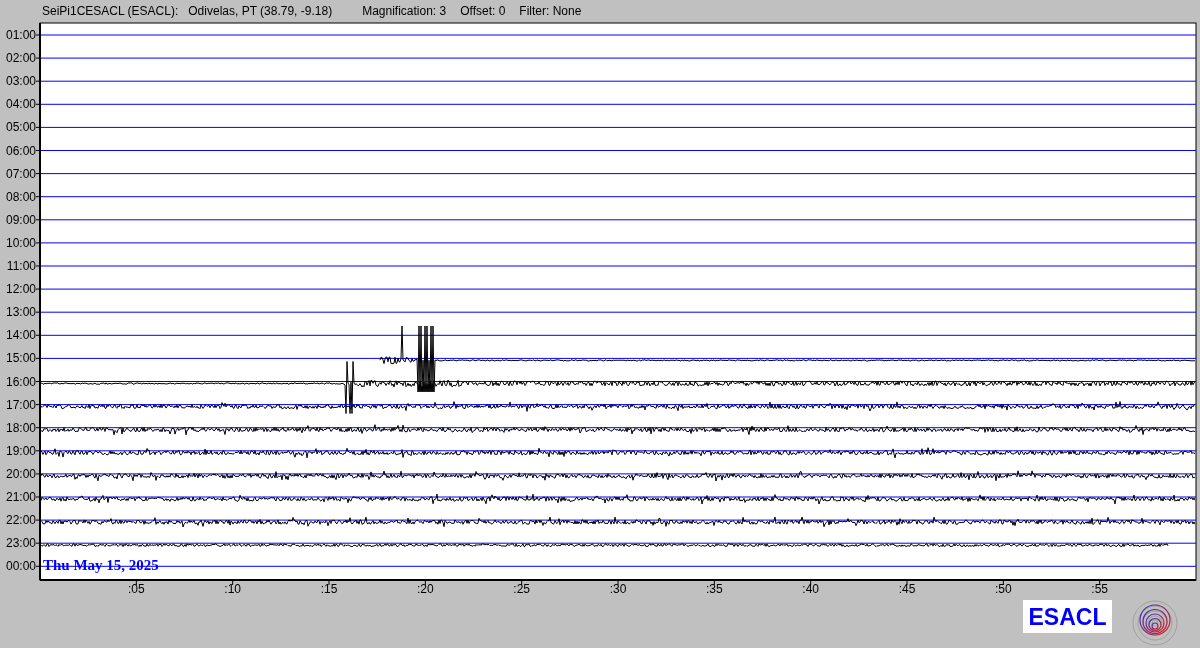 This screenshot has height=648, width=1200. Describe the element at coordinates (1067, 616) in the screenshot. I see `logo-badge: ESACL` at that location.